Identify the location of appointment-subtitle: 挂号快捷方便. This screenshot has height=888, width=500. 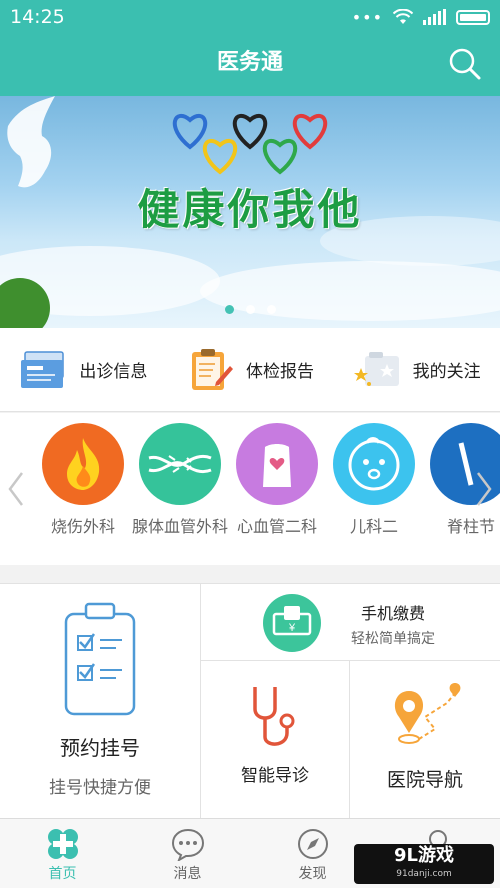
(100, 788).